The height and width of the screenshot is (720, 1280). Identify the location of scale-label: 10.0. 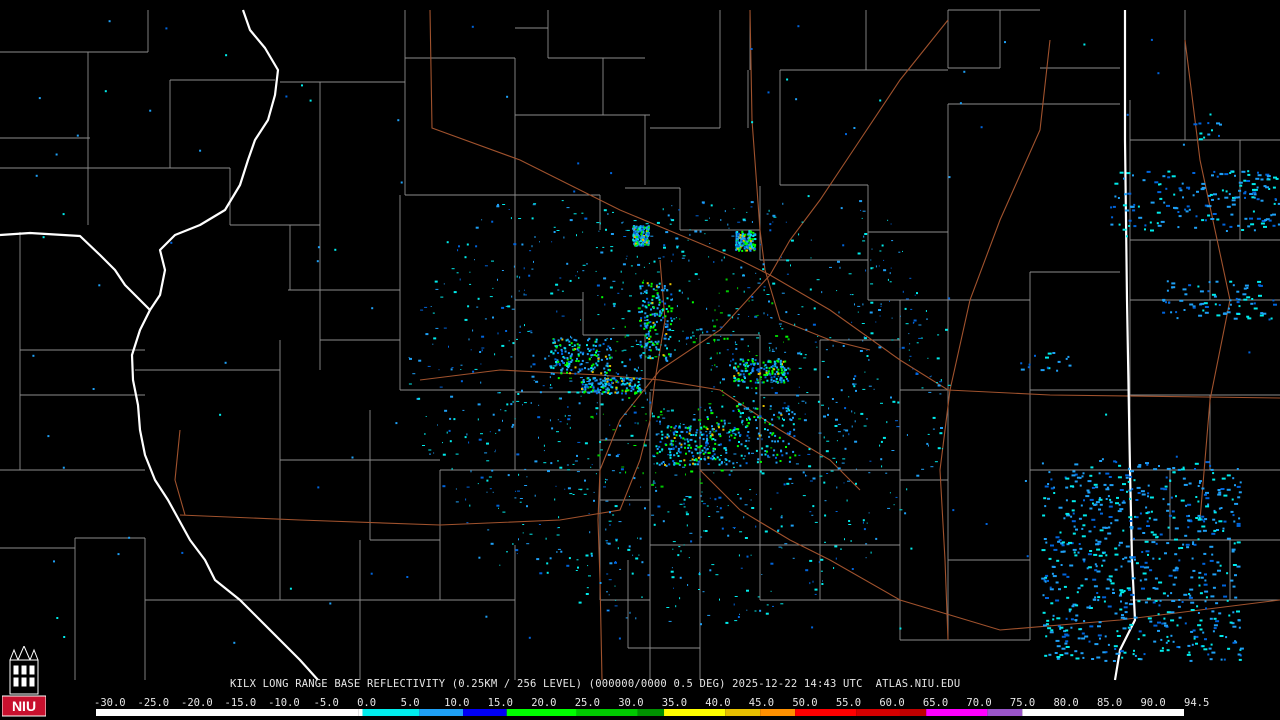
(457, 703).